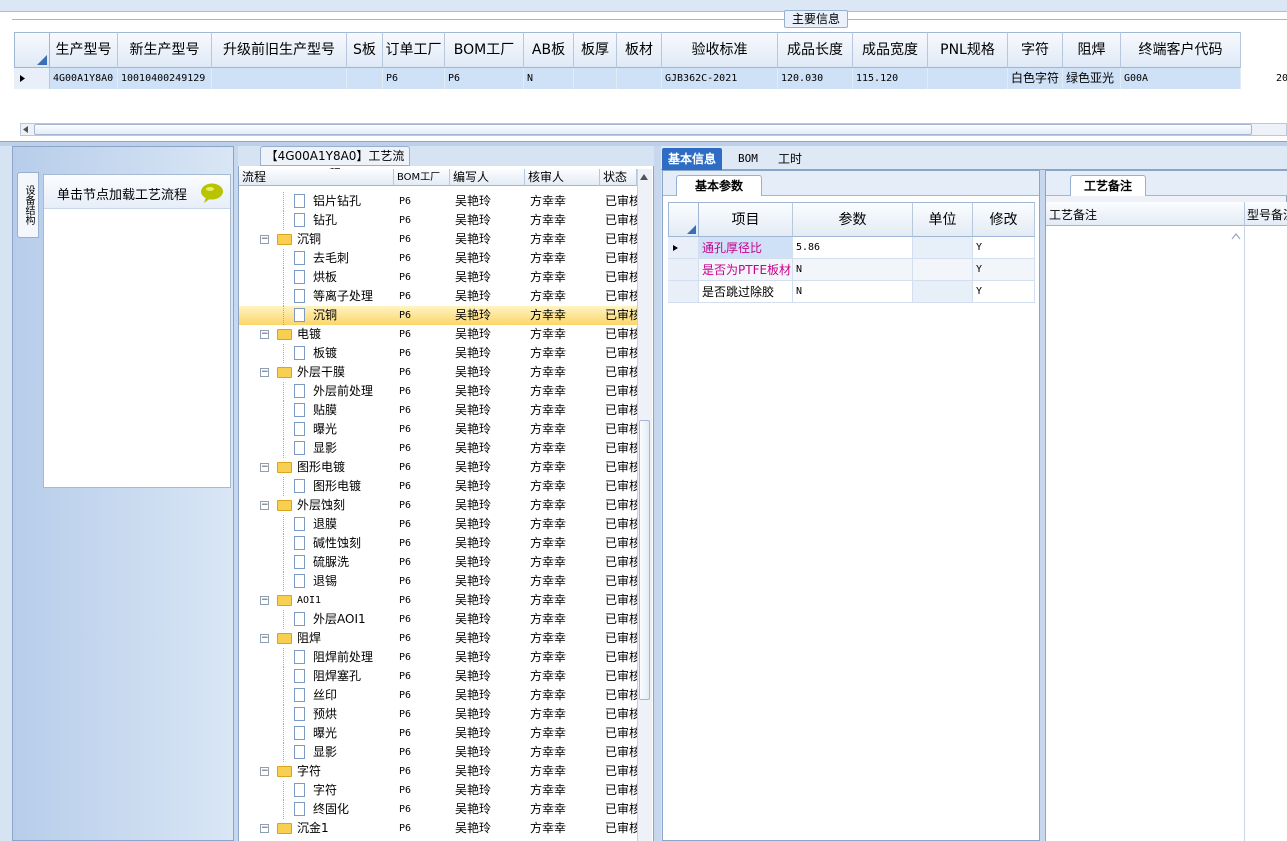 The height and width of the screenshot is (841, 1287). I want to click on tree-column-header: 编写人, so click(487, 177).